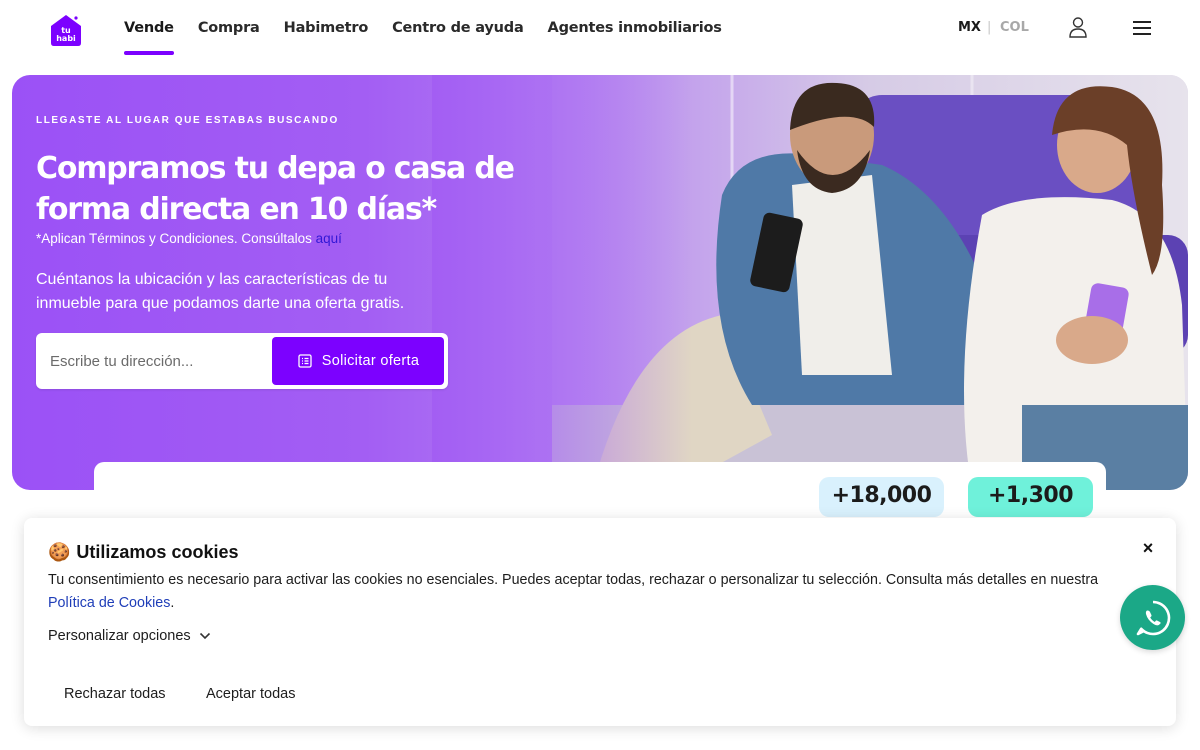 This screenshot has height=750, width=1200. I want to click on request-offer-button: Solicitar oferta, so click(358, 361).